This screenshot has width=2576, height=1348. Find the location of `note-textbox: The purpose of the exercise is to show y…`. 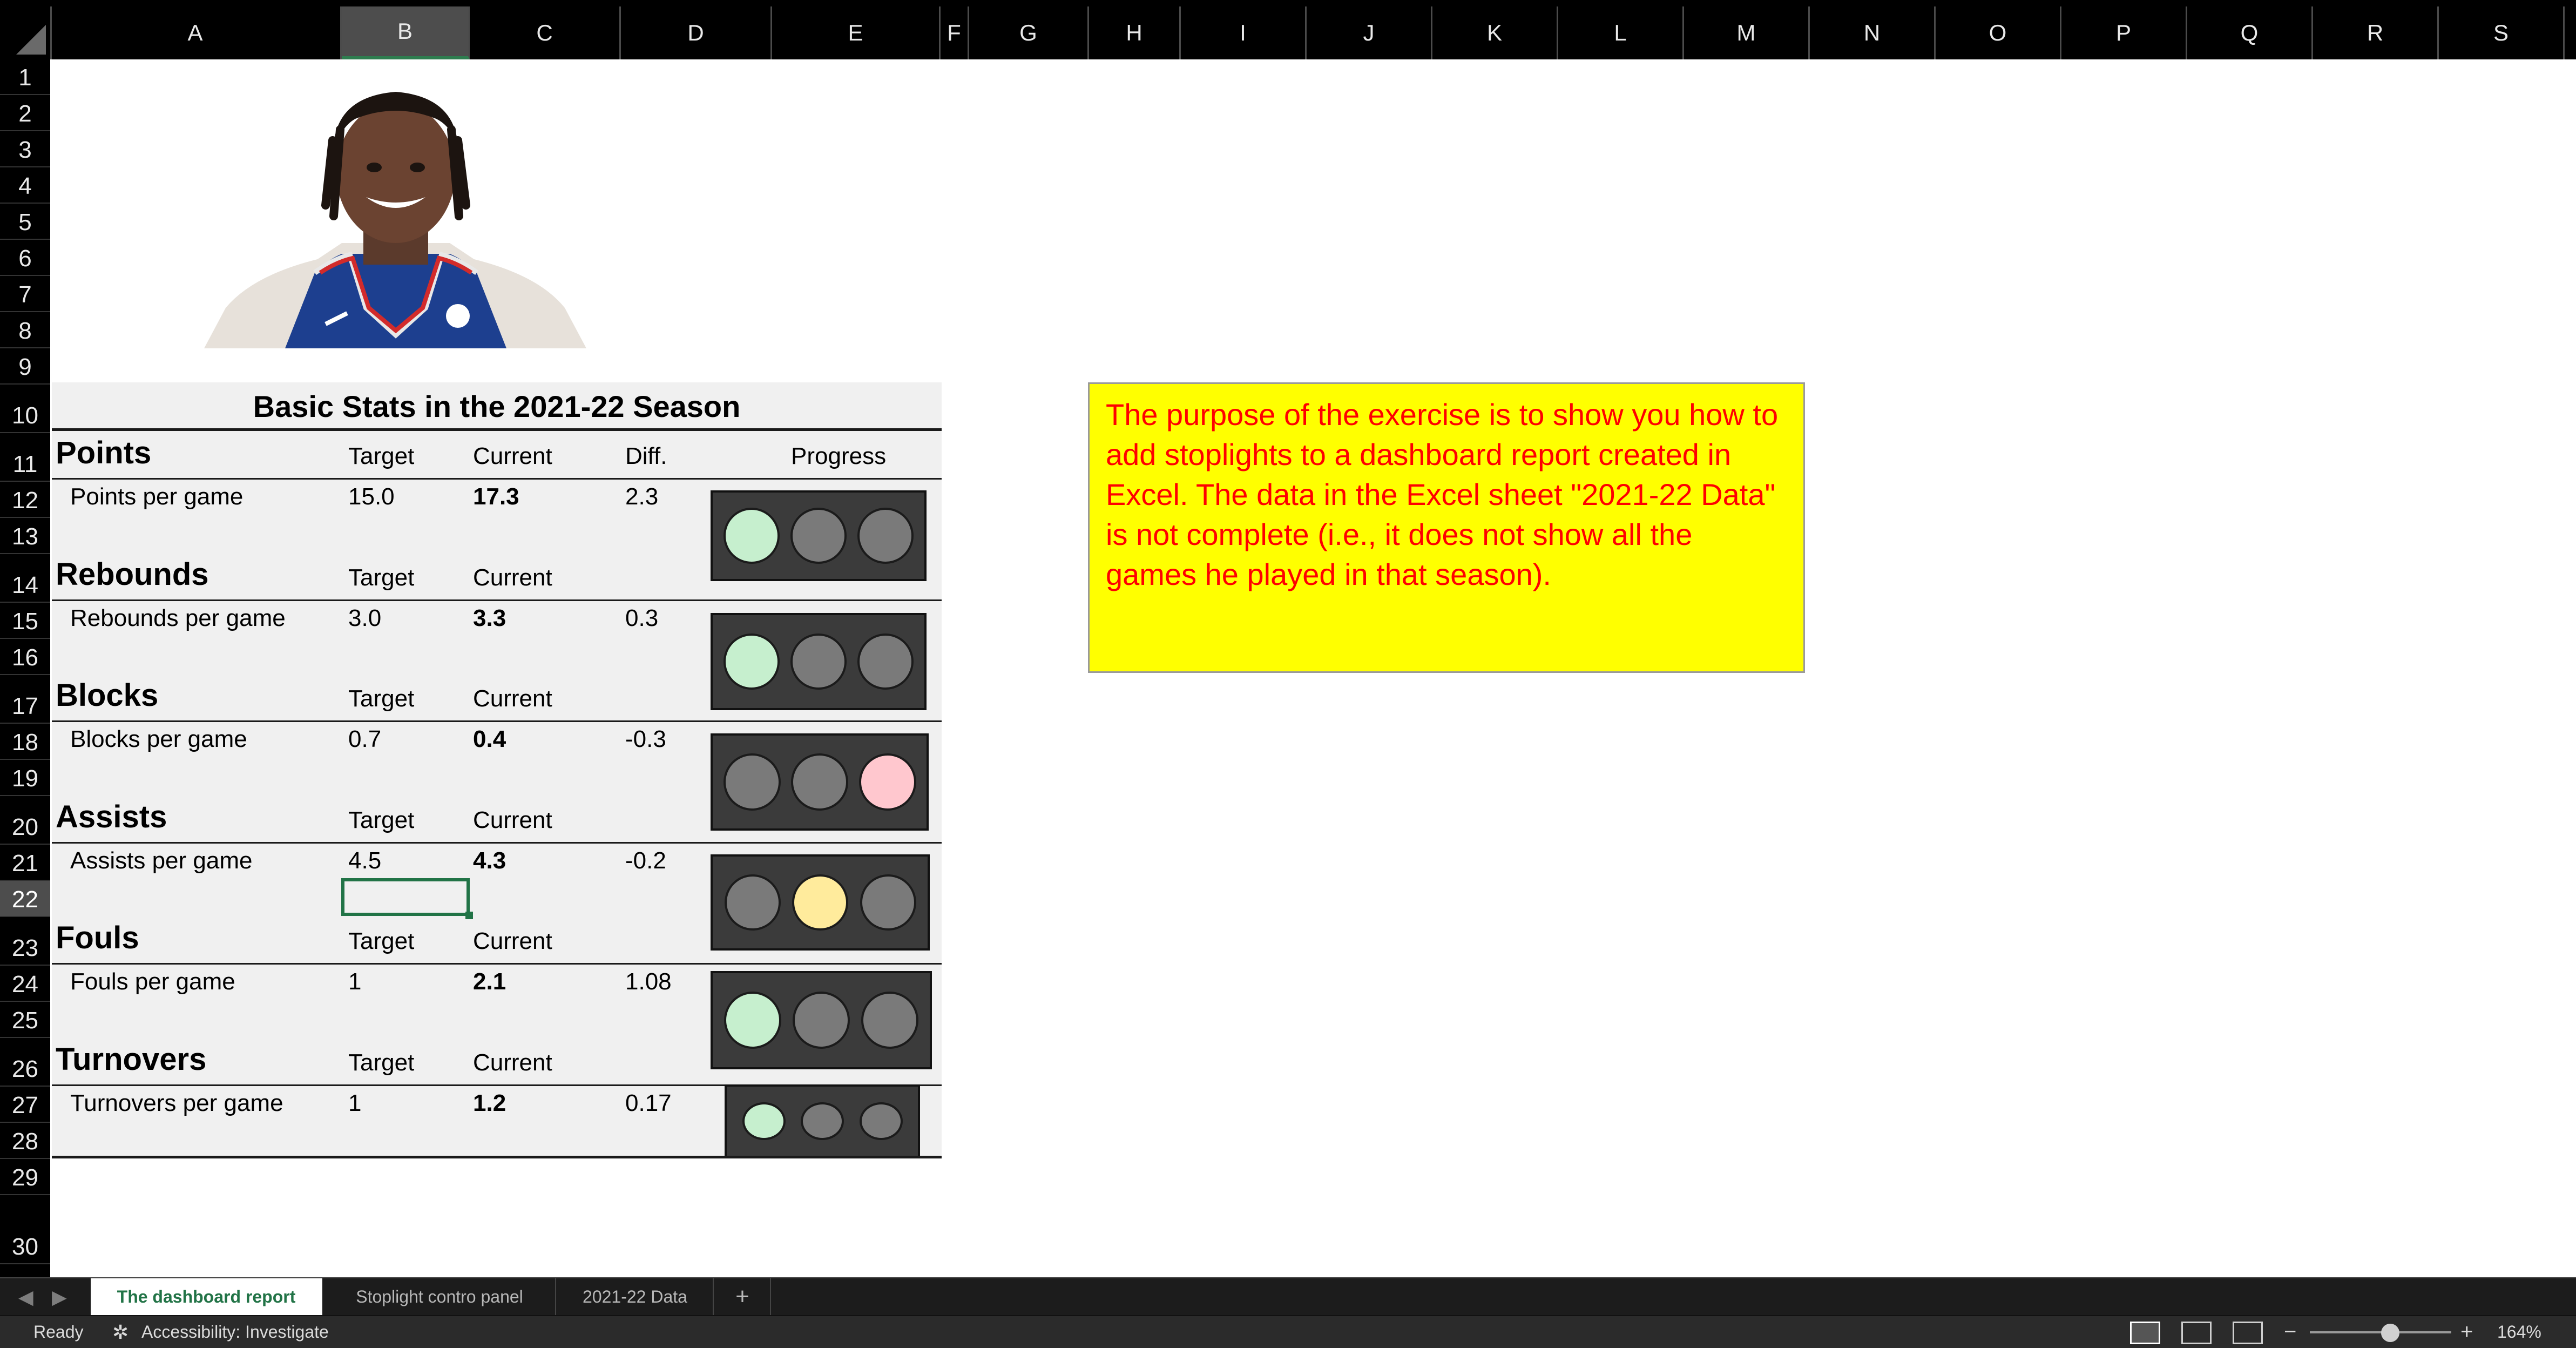

note-textbox: The purpose of the exercise is to show y… is located at coordinates (1447, 527).